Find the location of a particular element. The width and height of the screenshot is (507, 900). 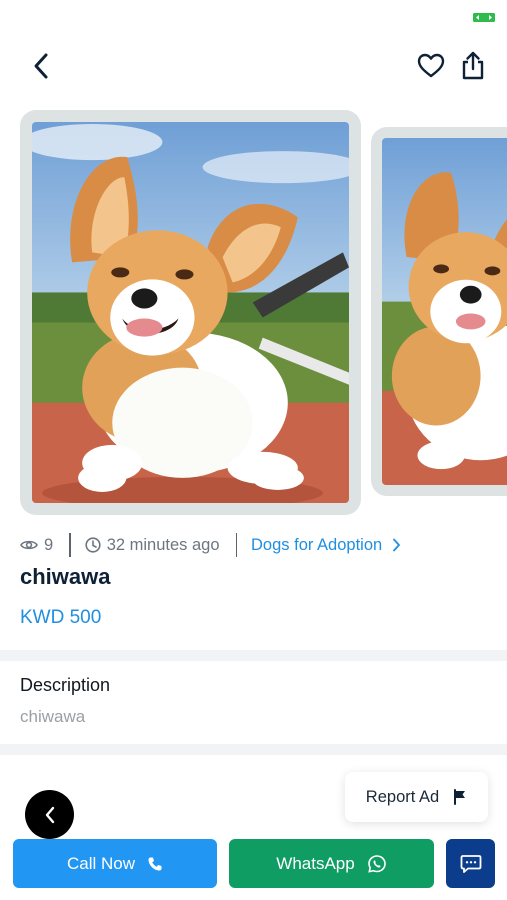

listing-title: chiwawa is located at coordinates (65, 576).